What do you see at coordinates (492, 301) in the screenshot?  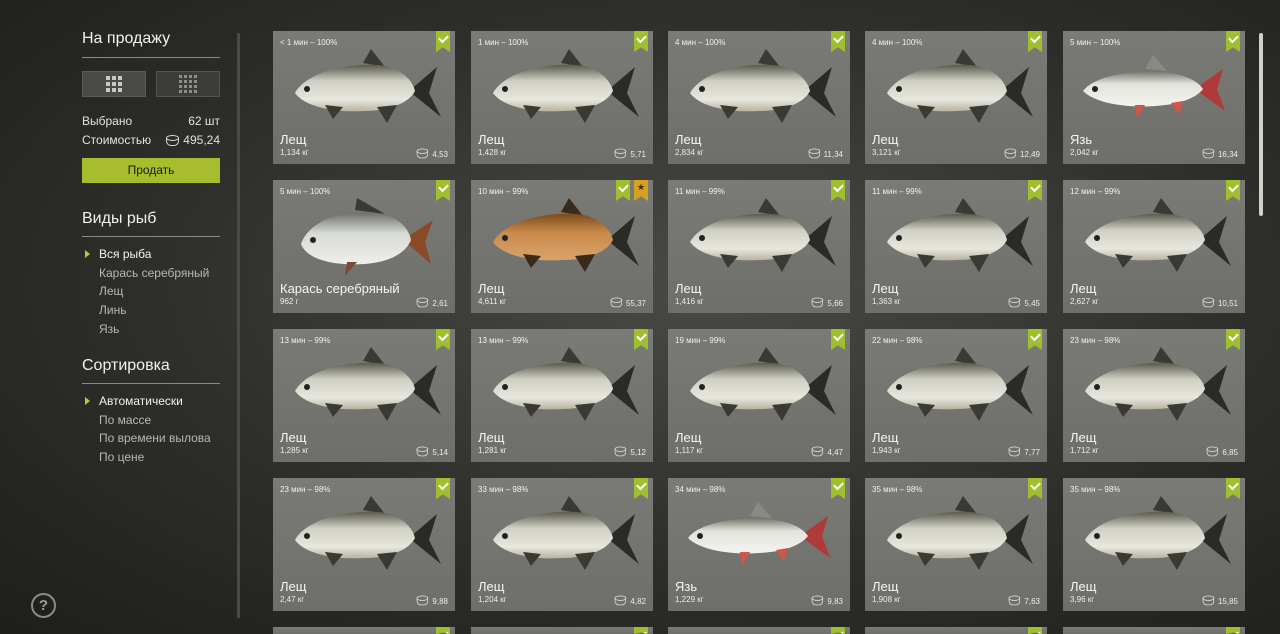 I see `fish-weight: 4,611 кг` at bounding box center [492, 301].